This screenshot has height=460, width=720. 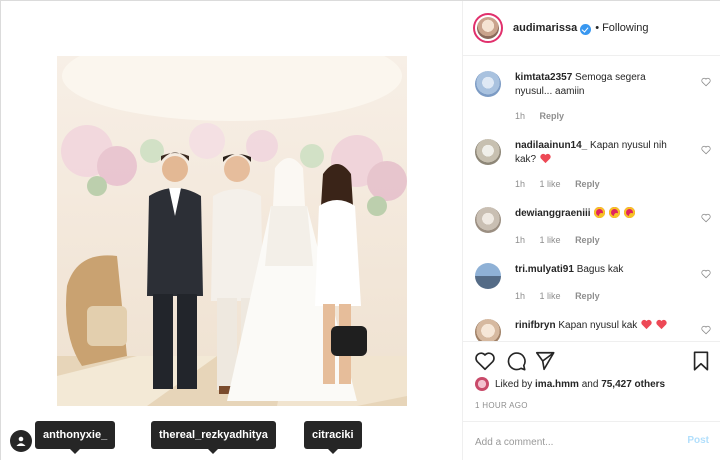 I want to click on post-header: audimarissa • Following, so click(x=591, y=28).